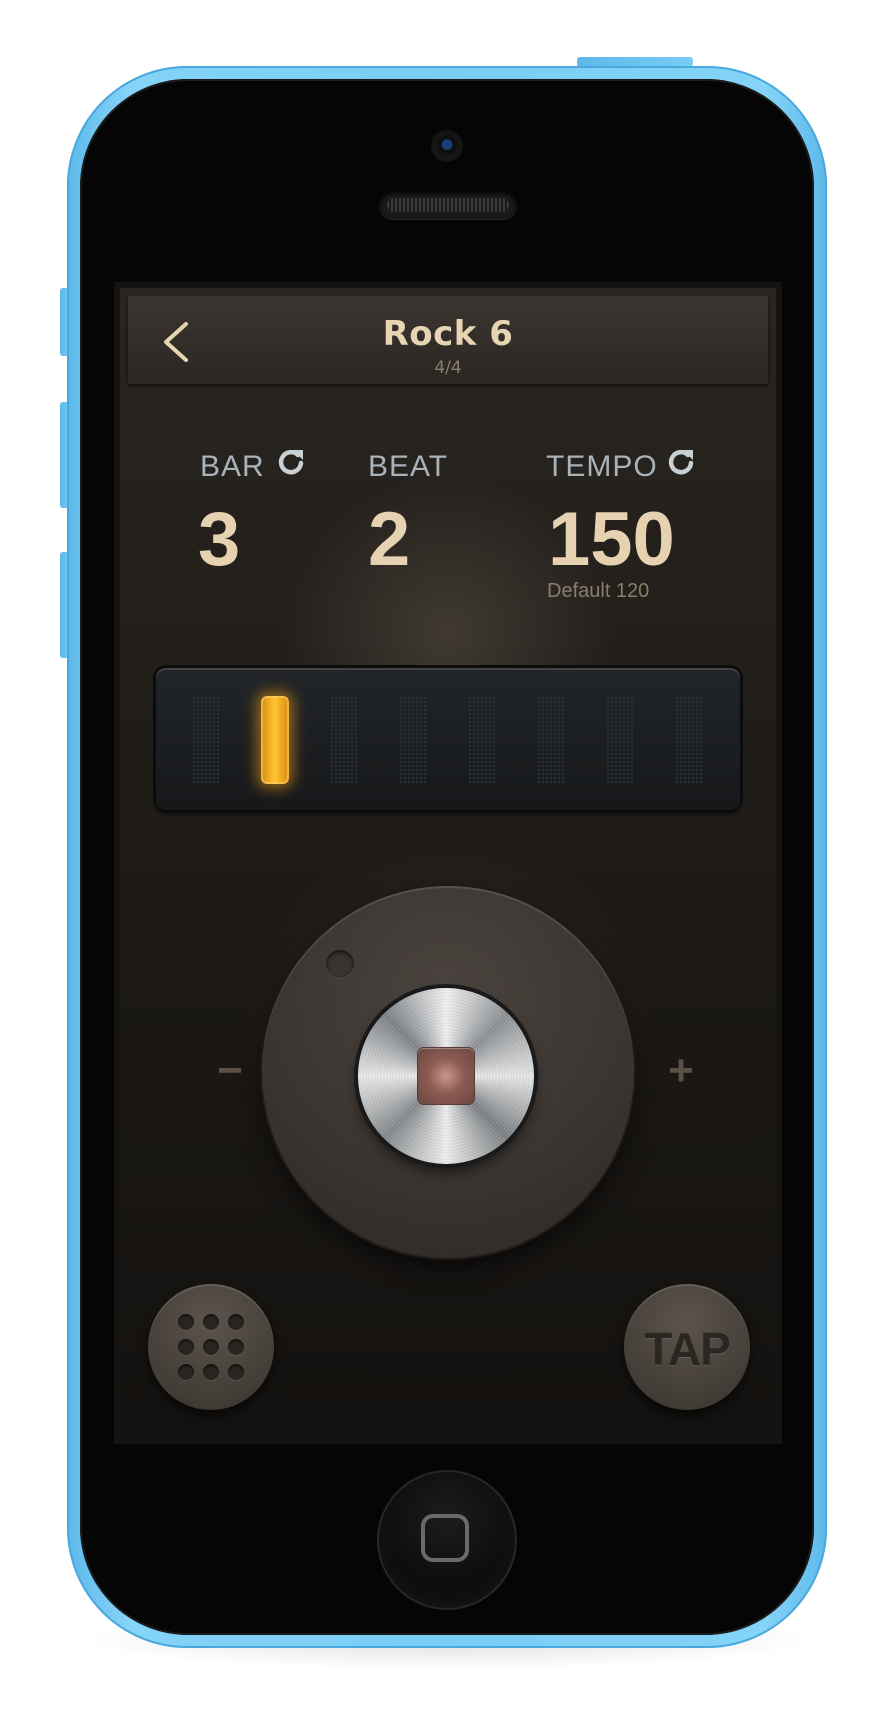  I want to click on pattern-menu-button, so click(211, 1347).